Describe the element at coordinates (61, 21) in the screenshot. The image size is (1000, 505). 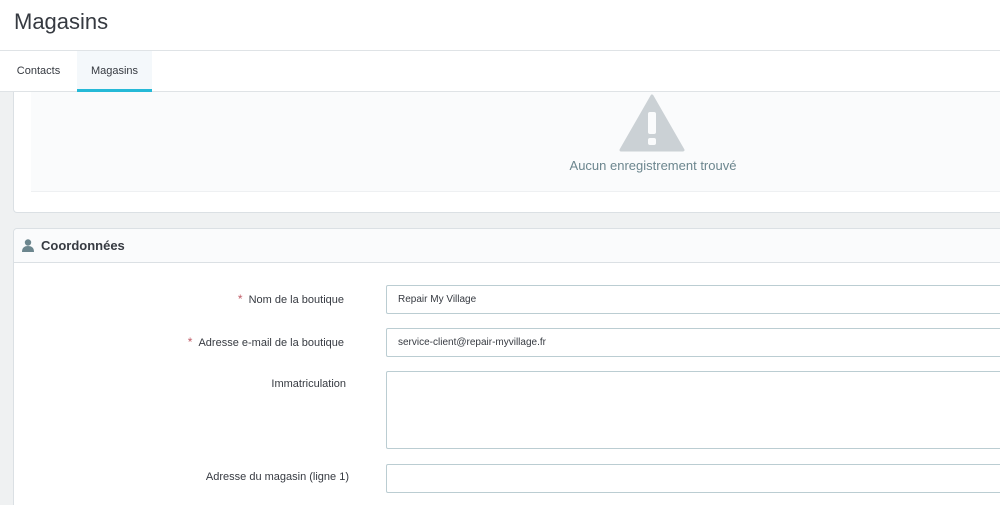
I see `page-title: Magasins` at that location.